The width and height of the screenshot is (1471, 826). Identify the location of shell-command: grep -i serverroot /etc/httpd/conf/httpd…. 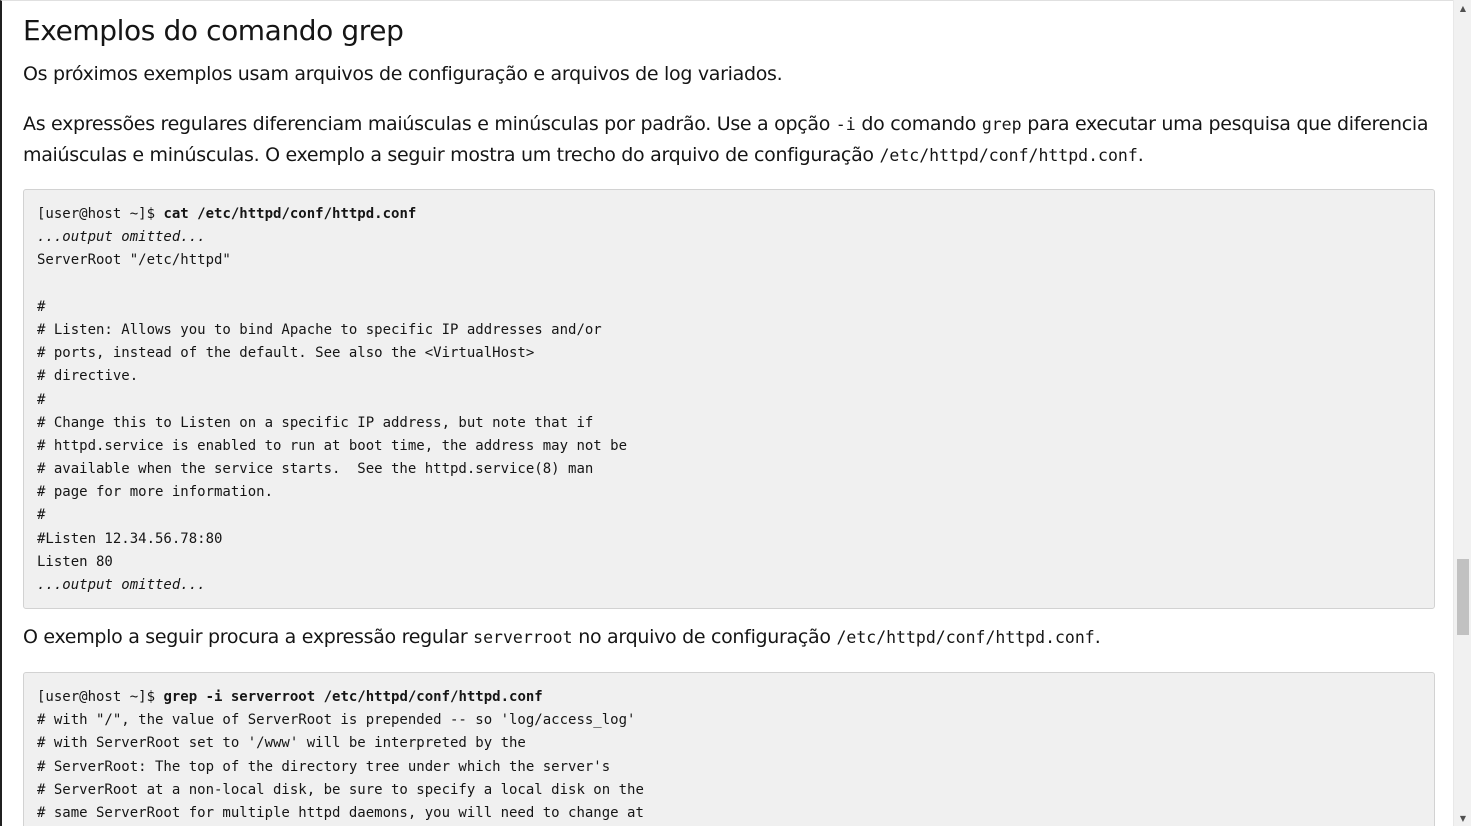
(353, 697).